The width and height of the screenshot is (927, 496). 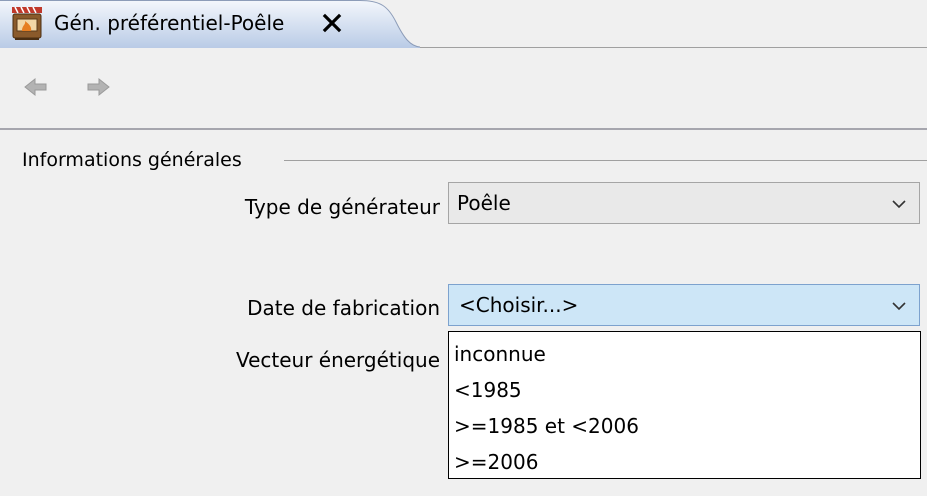 What do you see at coordinates (484, 203) in the screenshot?
I see `type-generateur-value: Poêle` at bounding box center [484, 203].